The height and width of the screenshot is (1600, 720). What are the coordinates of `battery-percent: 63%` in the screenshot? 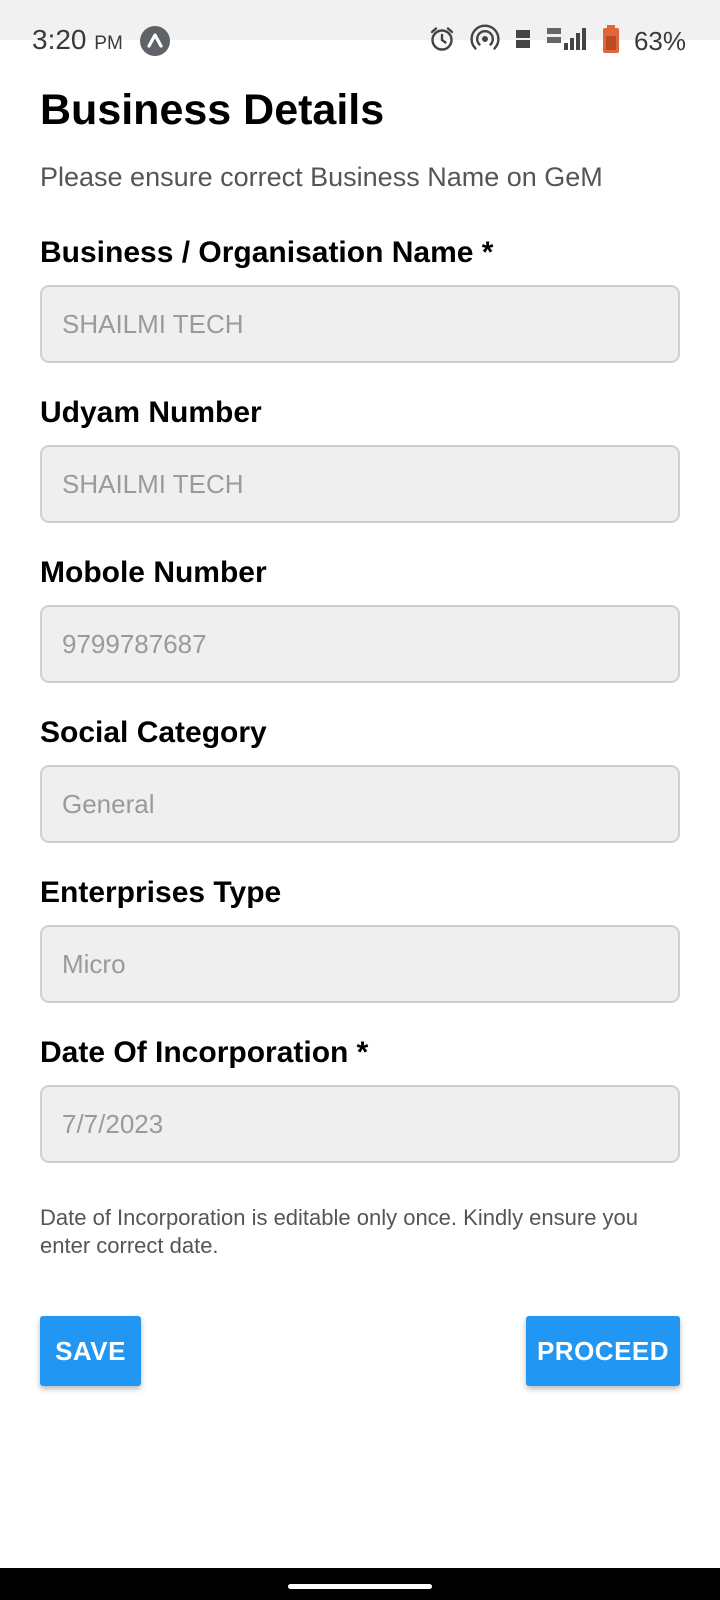 It's located at (659, 40).